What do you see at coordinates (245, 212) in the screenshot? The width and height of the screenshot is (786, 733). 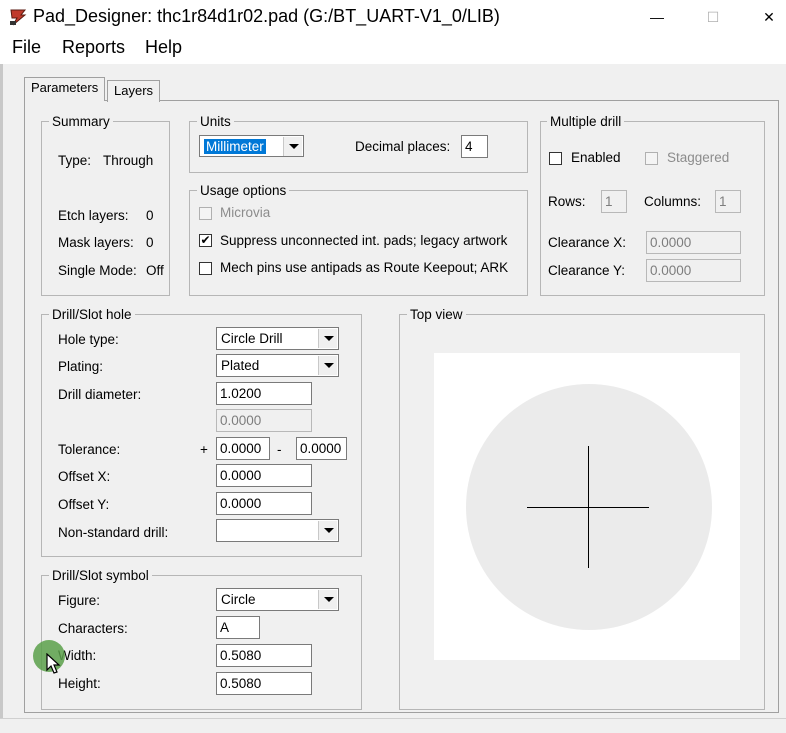 I see `microvia-label: Microvia` at bounding box center [245, 212].